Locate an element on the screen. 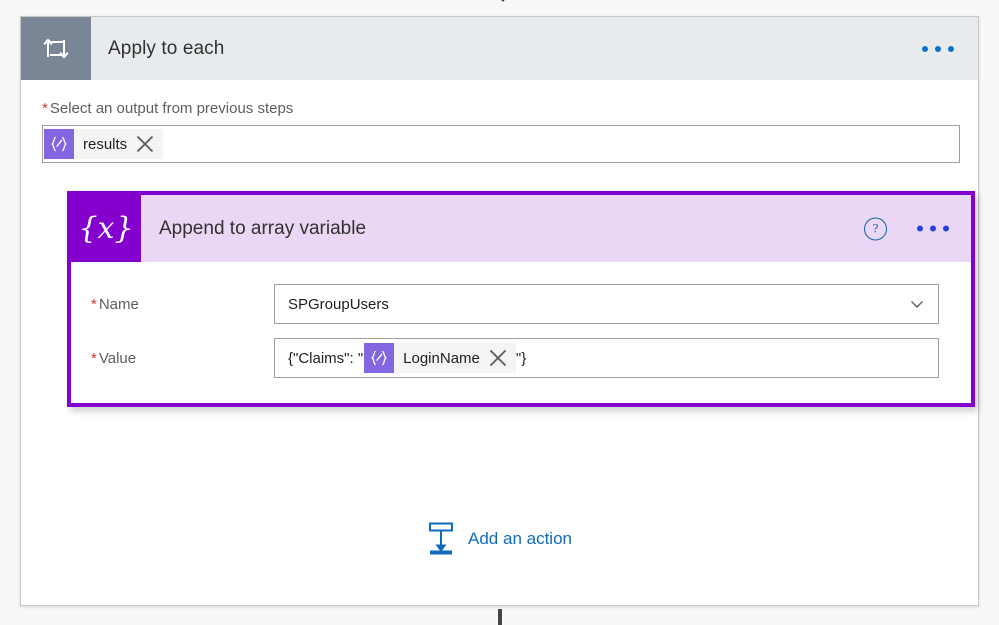 The image size is (999, 625). arrow-down-icon is located at coordinates (503, 1).